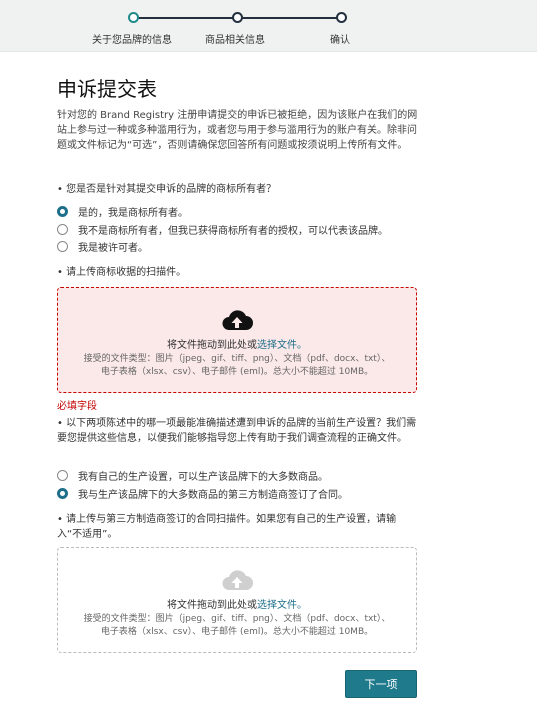 The width and height of the screenshot is (537, 702). I want to click on radio-label: 我不是商标所有者，但我已获得商标所有者的授权，可以代表该品牌。, so click(233, 231).